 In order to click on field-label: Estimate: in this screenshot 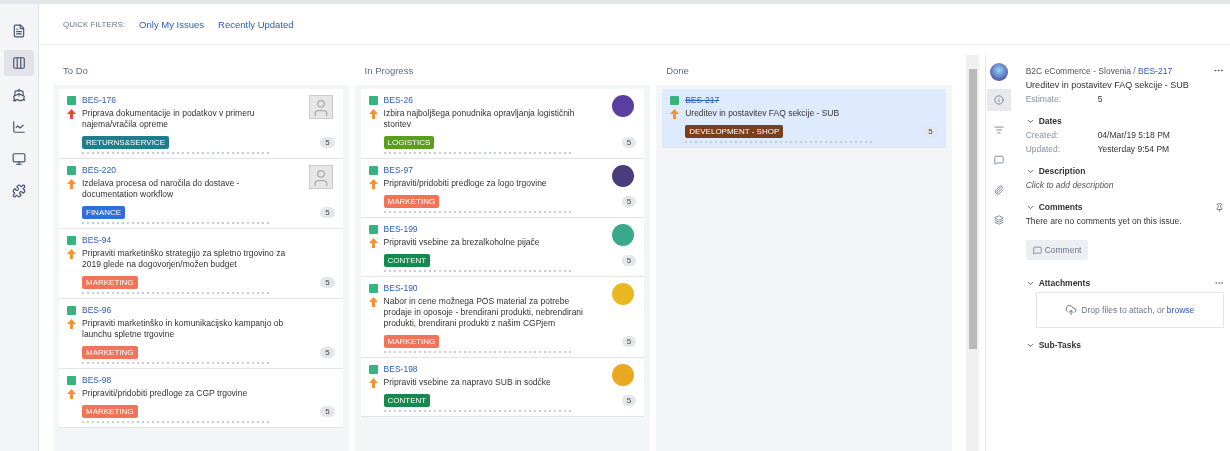, I will do `click(1044, 99)`.